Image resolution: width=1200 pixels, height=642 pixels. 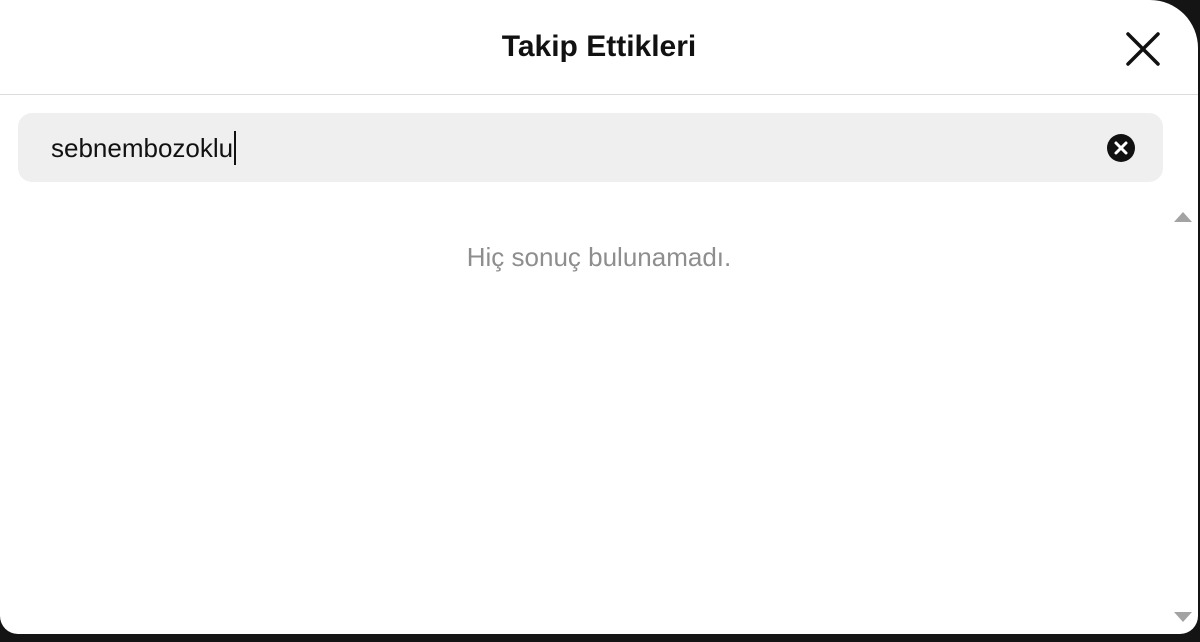 I want to click on results-scrollbar, so click(x=1182, y=417).